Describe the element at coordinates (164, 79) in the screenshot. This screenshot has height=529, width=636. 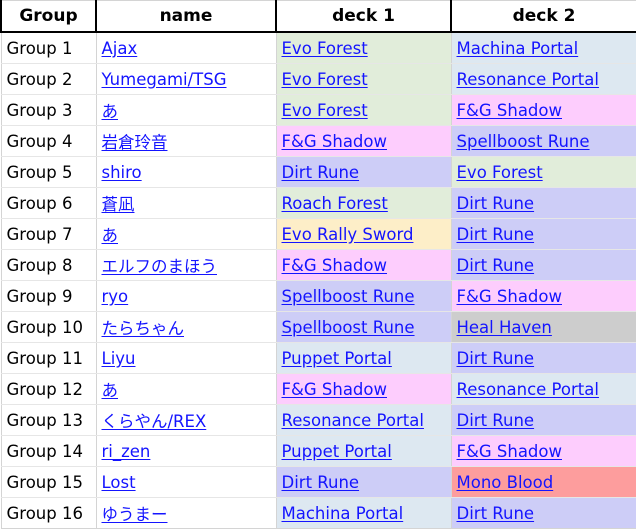
I see `player-name-link: Yumegami/TSG` at that location.